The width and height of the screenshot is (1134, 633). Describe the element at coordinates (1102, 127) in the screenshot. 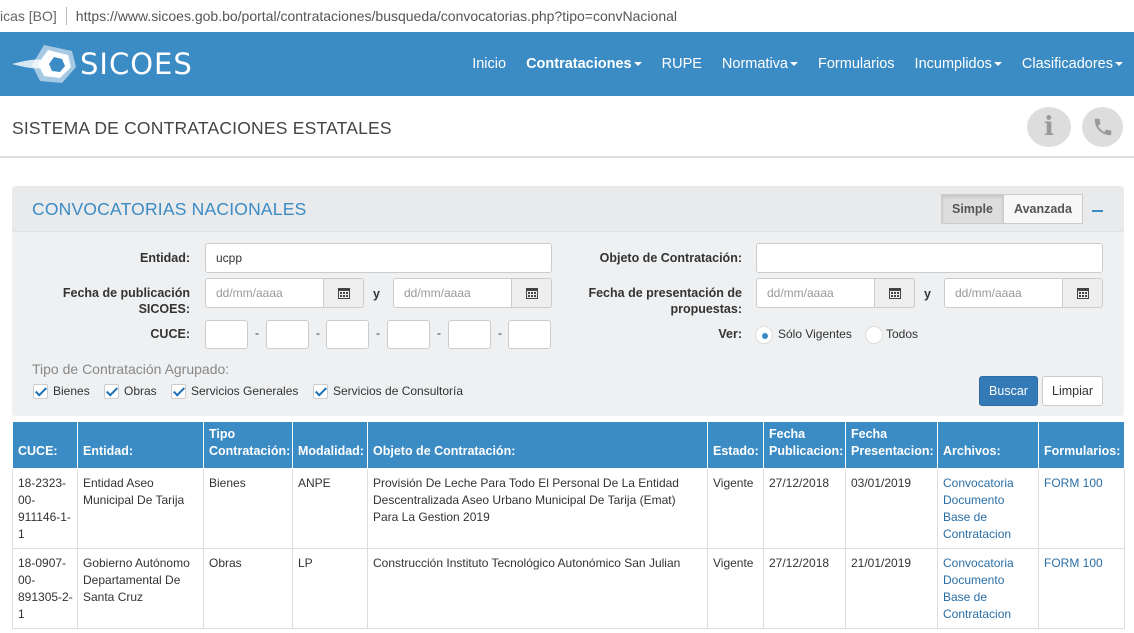

I see `phone-button` at that location.